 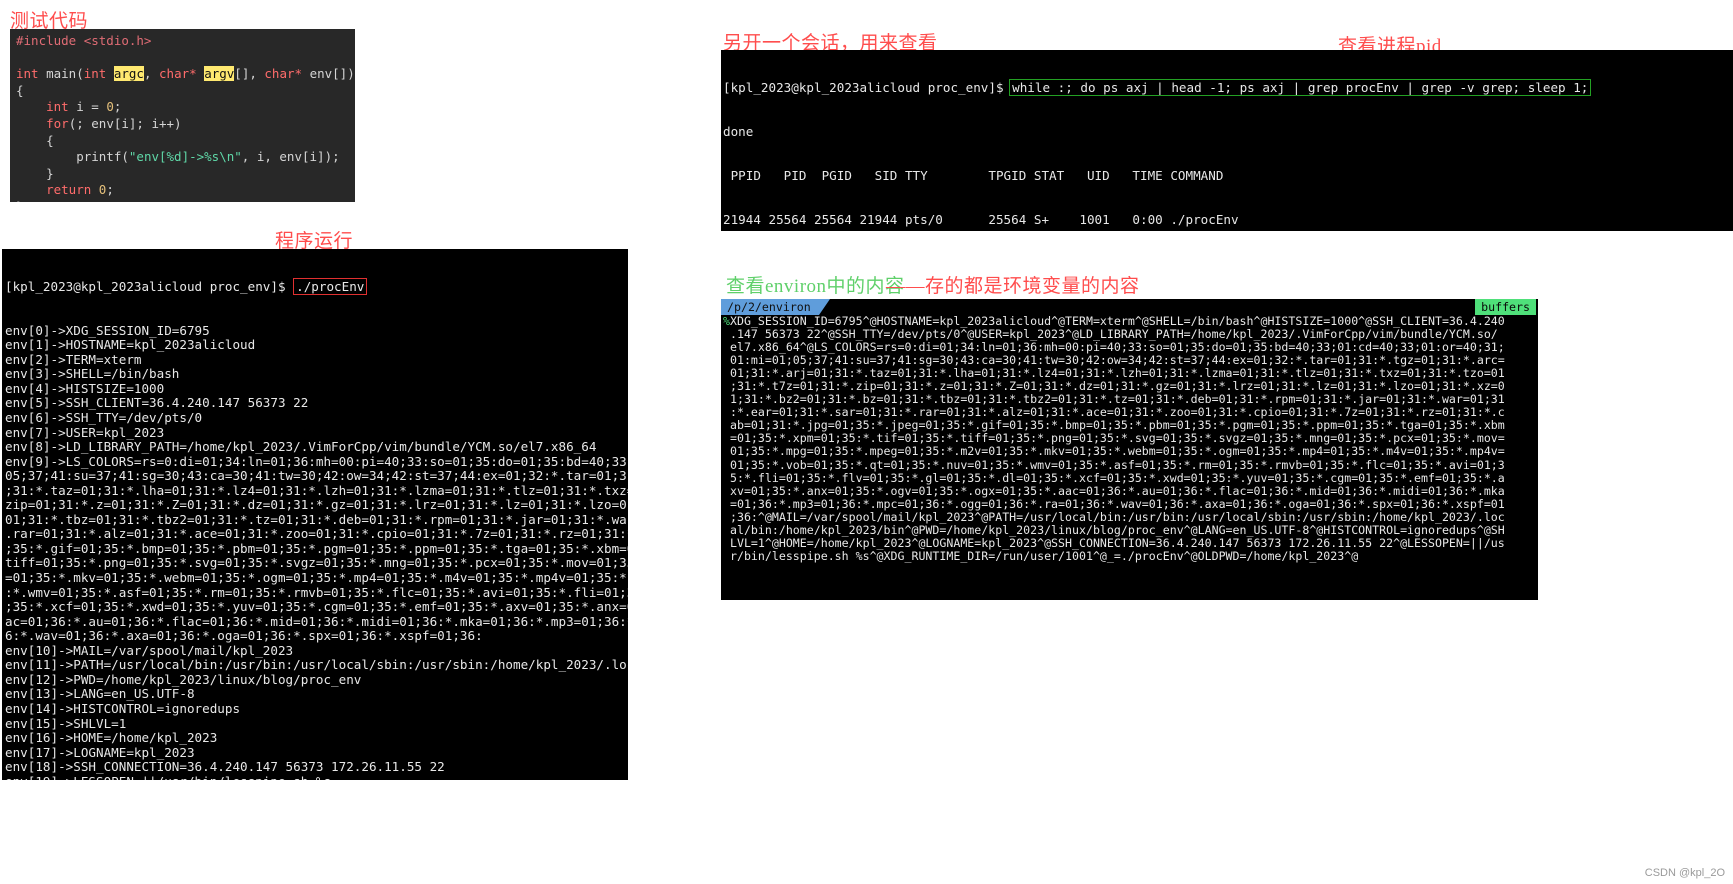 I want to click on env-output-line: env[1]->HOSTNAME=kpl_2023alicloud, so click(x=130, y=345).